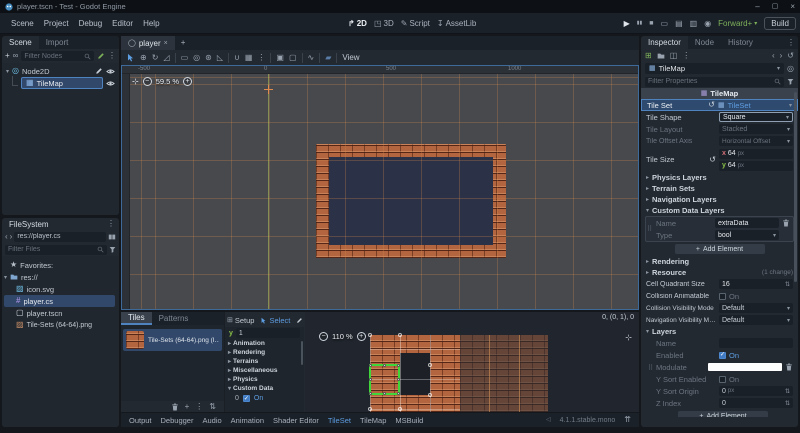  I want to click on group-resource: ▸ Resource (1 change), so click(719, 272).